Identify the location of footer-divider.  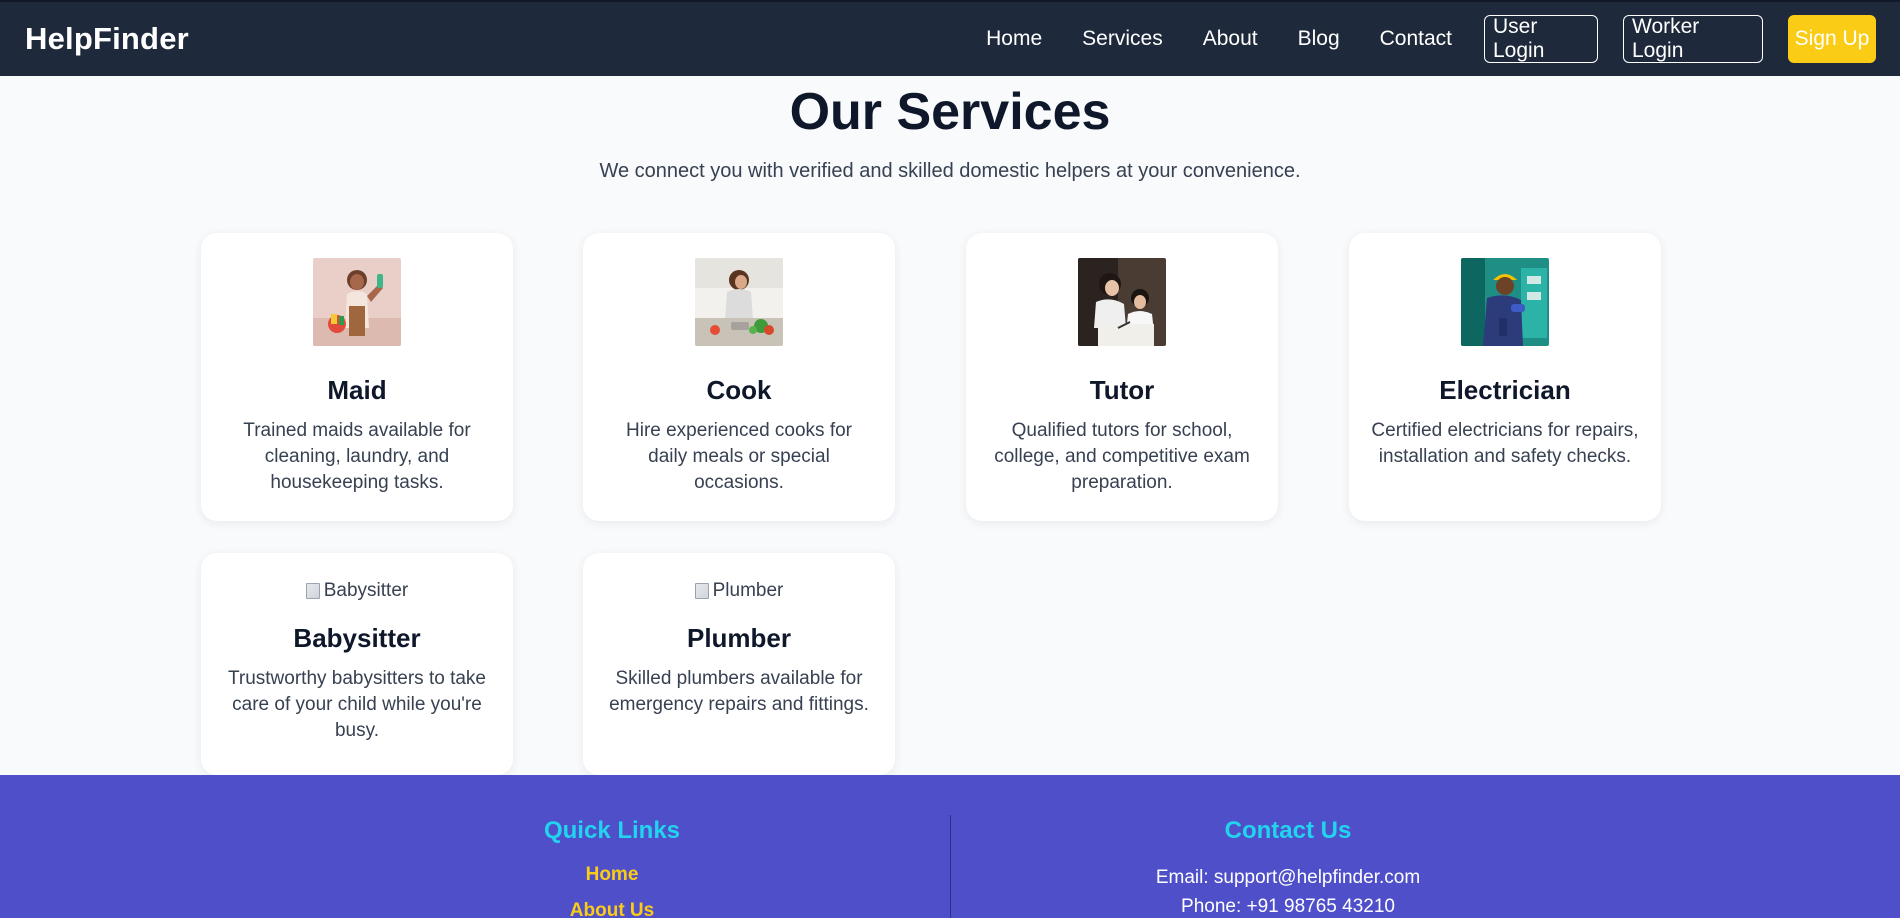
(950, 866).